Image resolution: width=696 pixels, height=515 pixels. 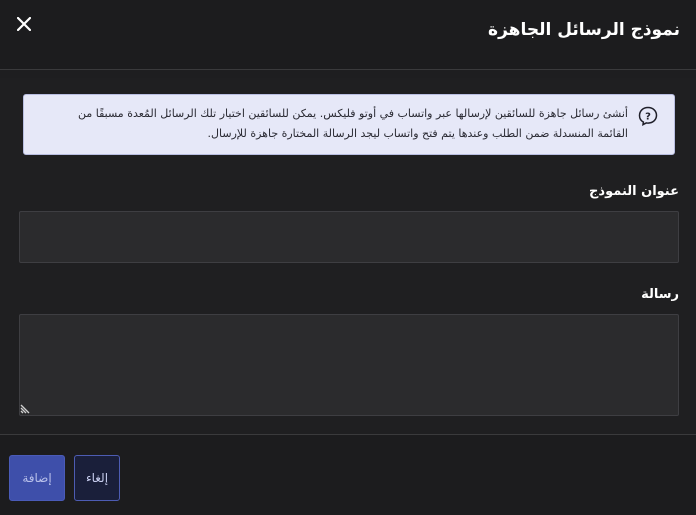 I want to click on close-button, so click(x=24, y=24).